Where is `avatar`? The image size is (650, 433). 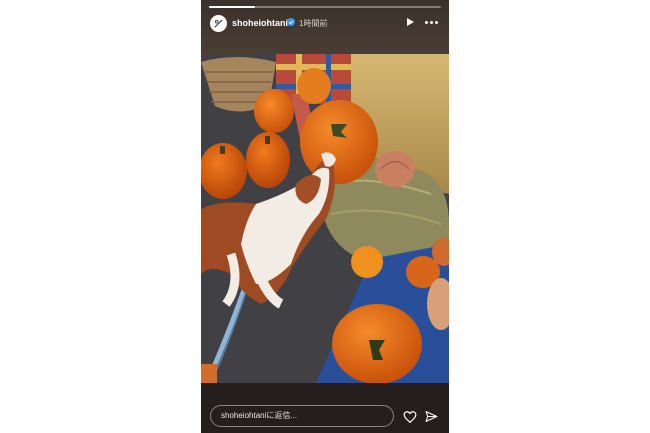 avatar is located at coordinates (218, 23).